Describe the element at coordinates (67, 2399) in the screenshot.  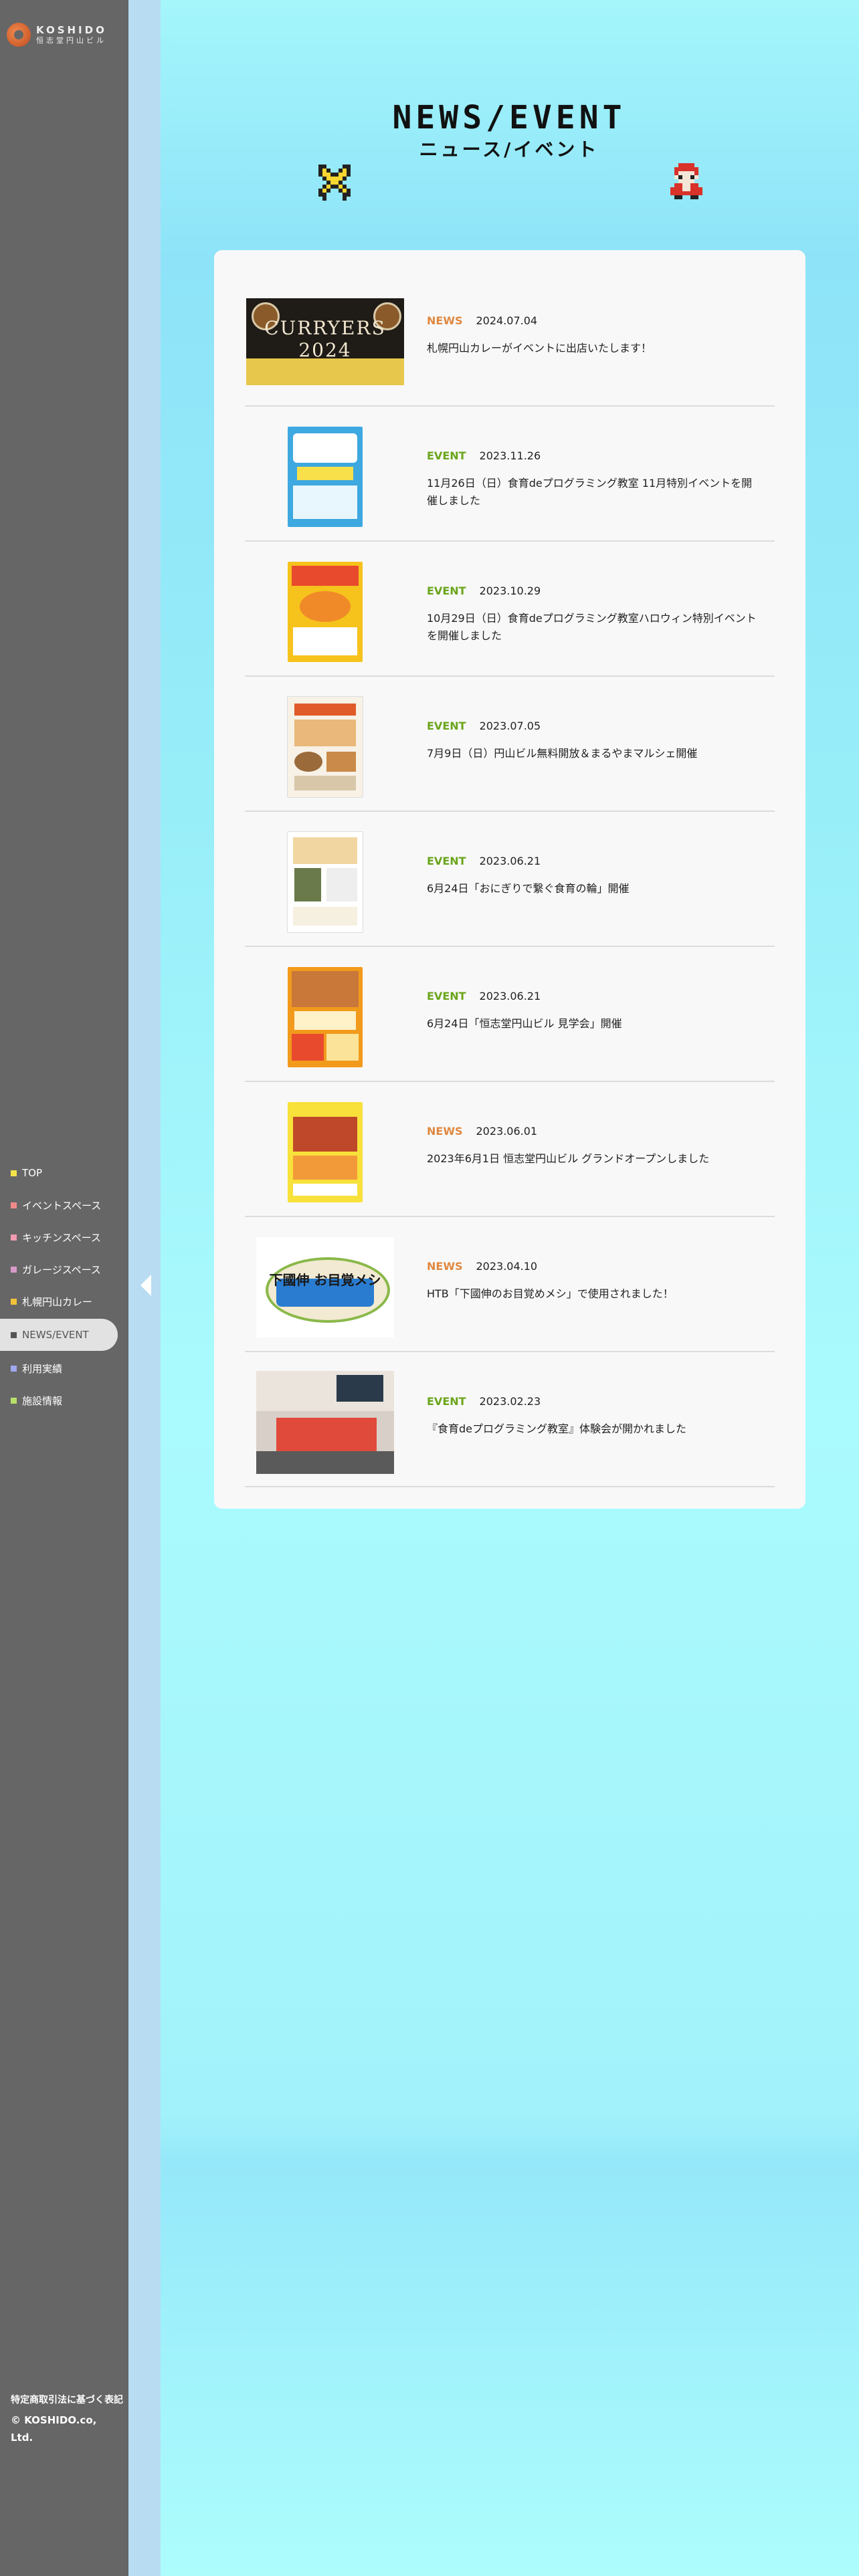
I see `legal-notice-link: 特定商取引法に基づく表記` at that location.